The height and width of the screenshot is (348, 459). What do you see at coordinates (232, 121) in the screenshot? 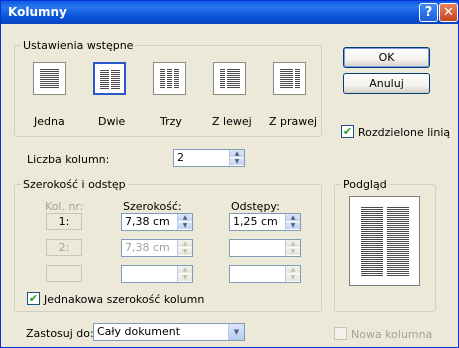
I see `preset-left-label: Z lewej` at bounding box center [232, 121].